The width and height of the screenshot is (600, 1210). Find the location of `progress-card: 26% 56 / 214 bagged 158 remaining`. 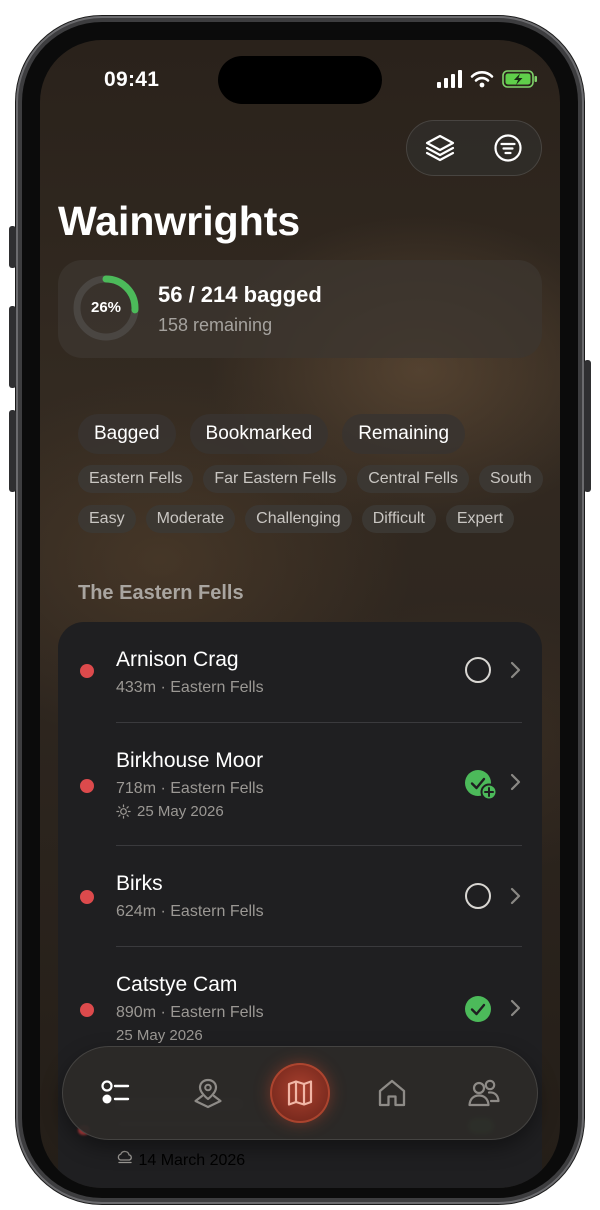

progress-card: 26% 56 / 214 bagged 158 remaining is located at coordinates (300, 309).